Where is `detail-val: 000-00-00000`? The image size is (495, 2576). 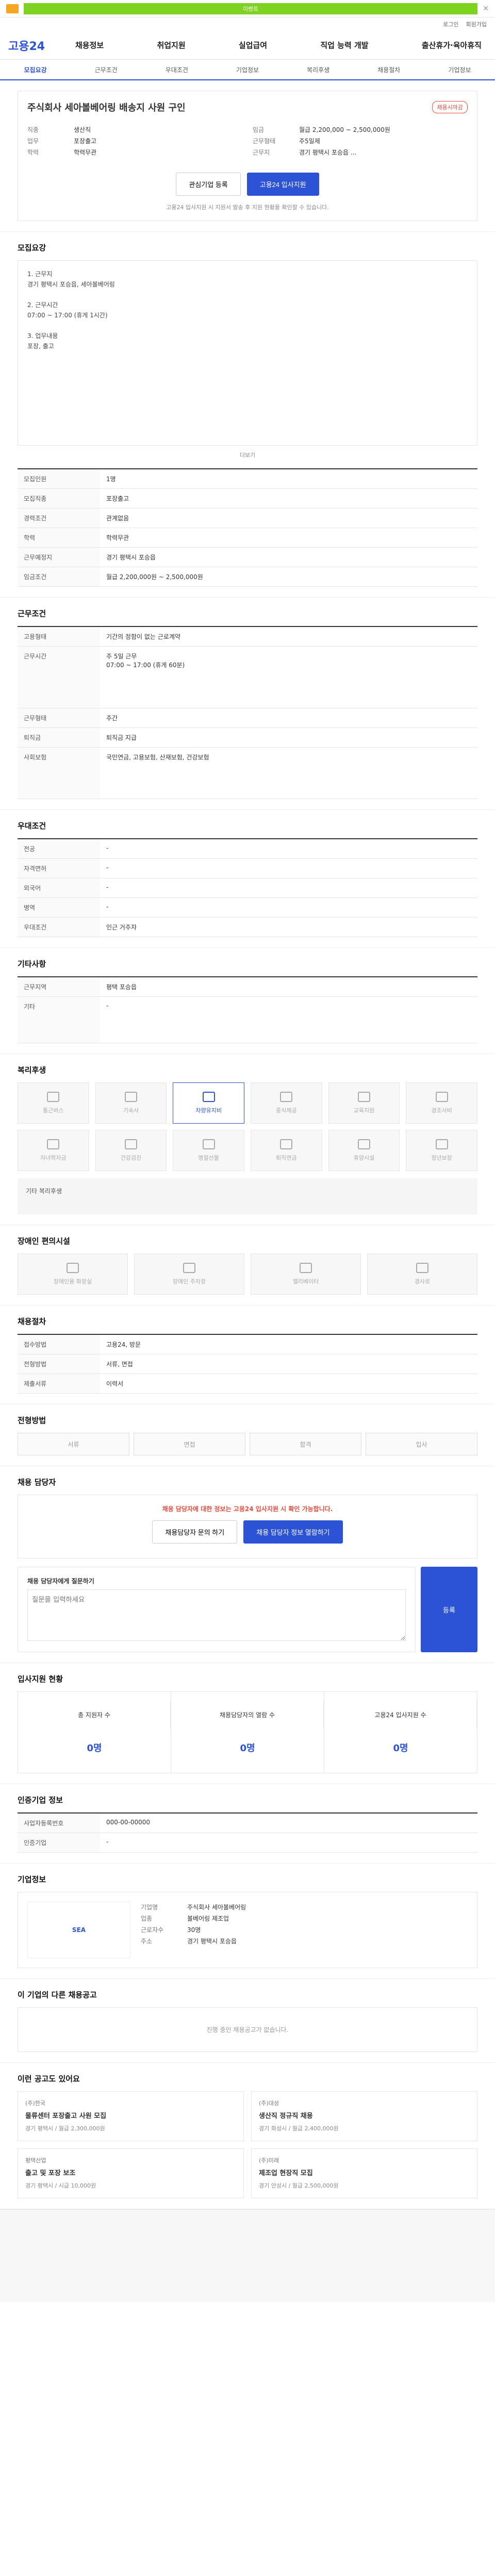
detail-val: 000-00-00000 is located at coordinates (288, 1823).